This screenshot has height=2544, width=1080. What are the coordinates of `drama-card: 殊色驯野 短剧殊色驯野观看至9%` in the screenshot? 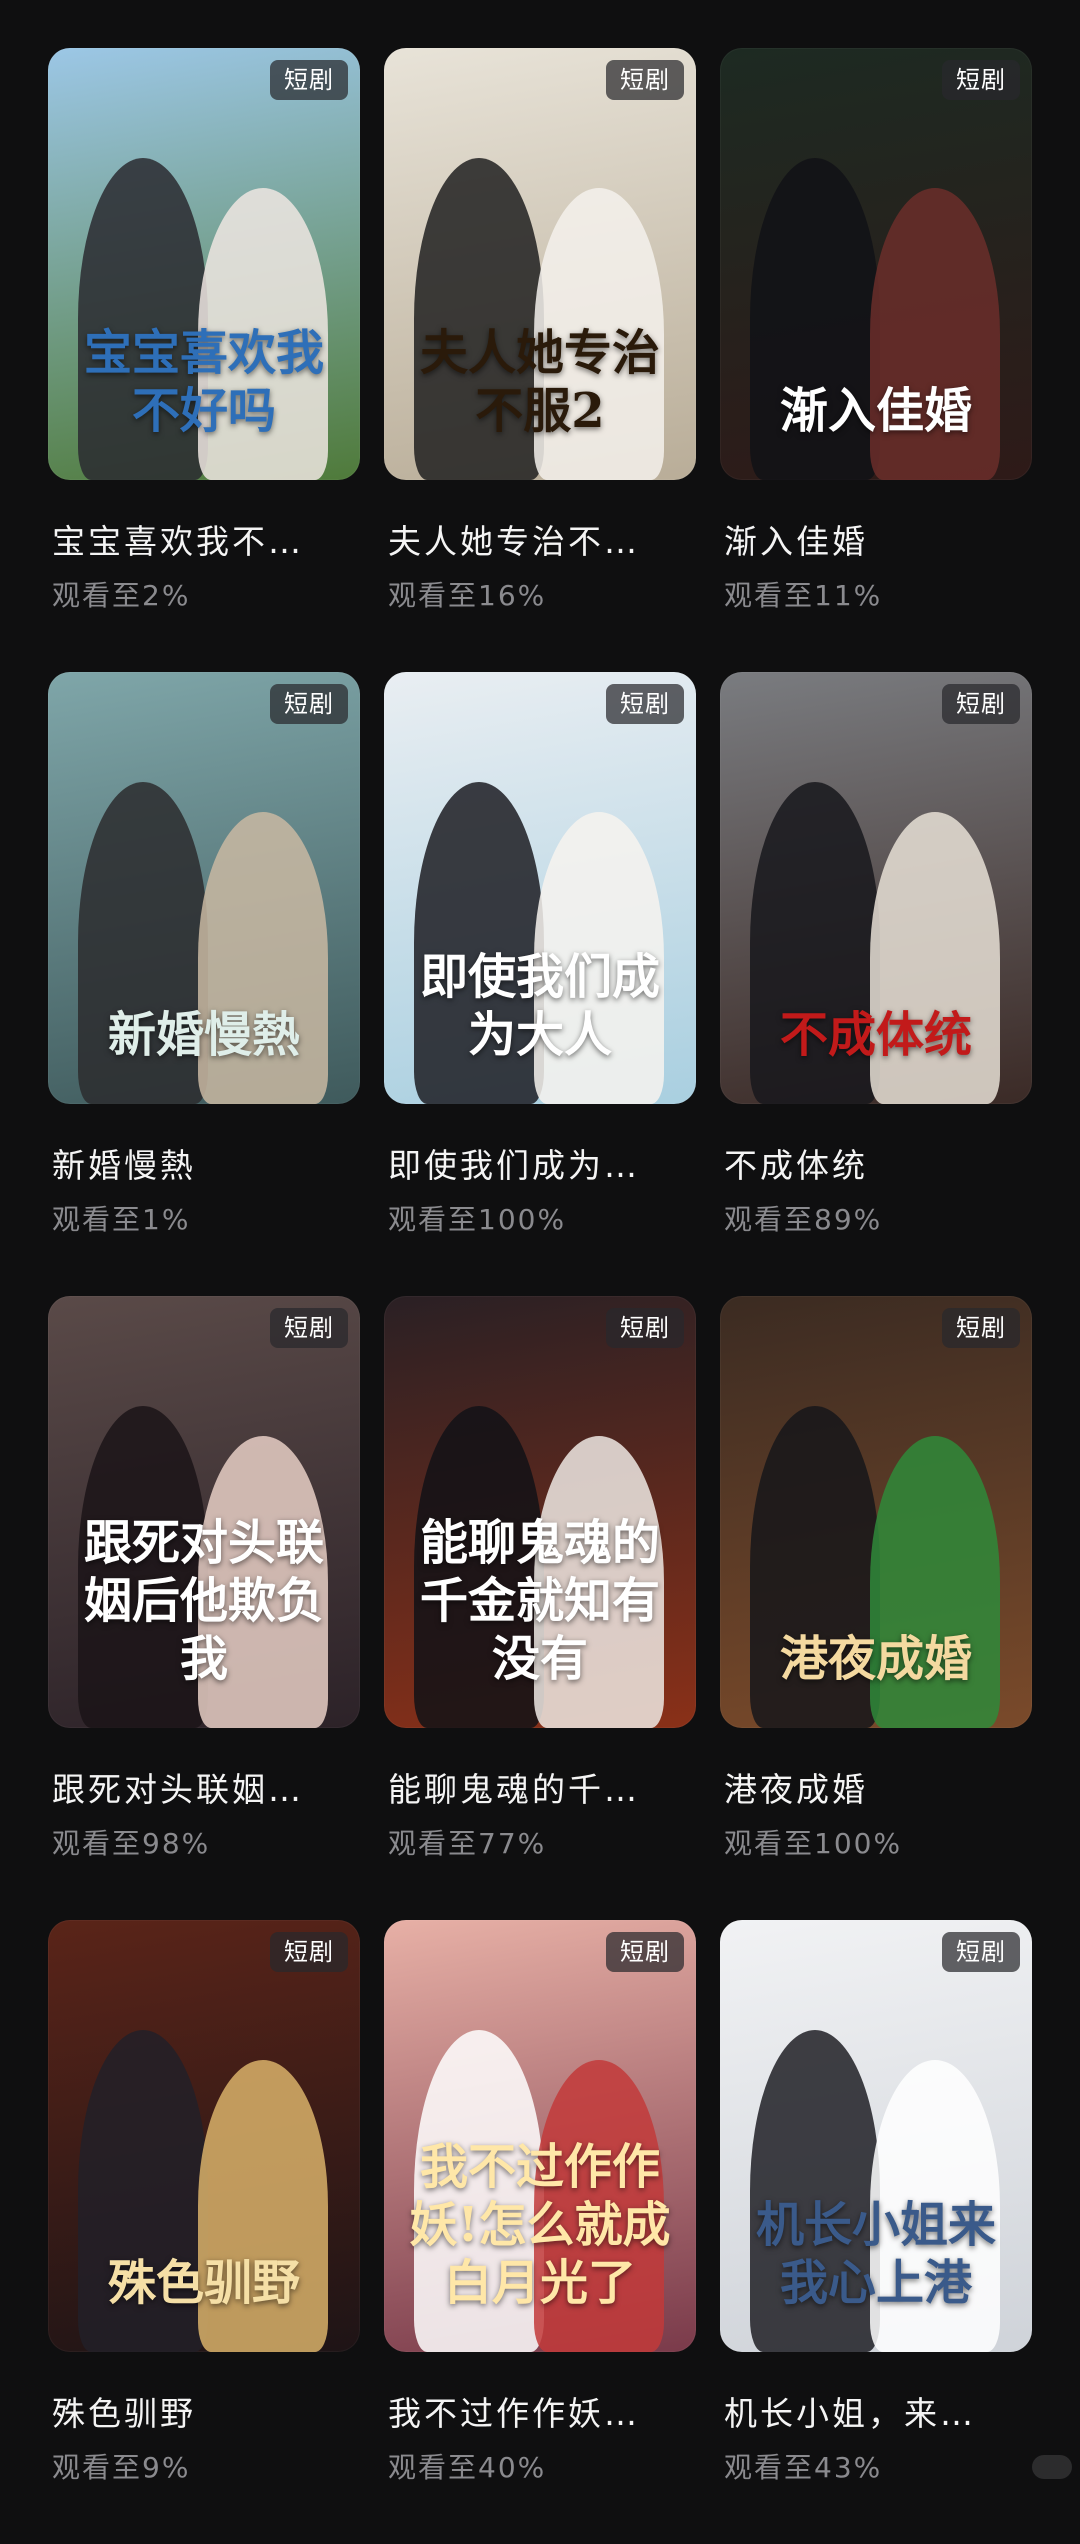 It's located at (204, 2232).